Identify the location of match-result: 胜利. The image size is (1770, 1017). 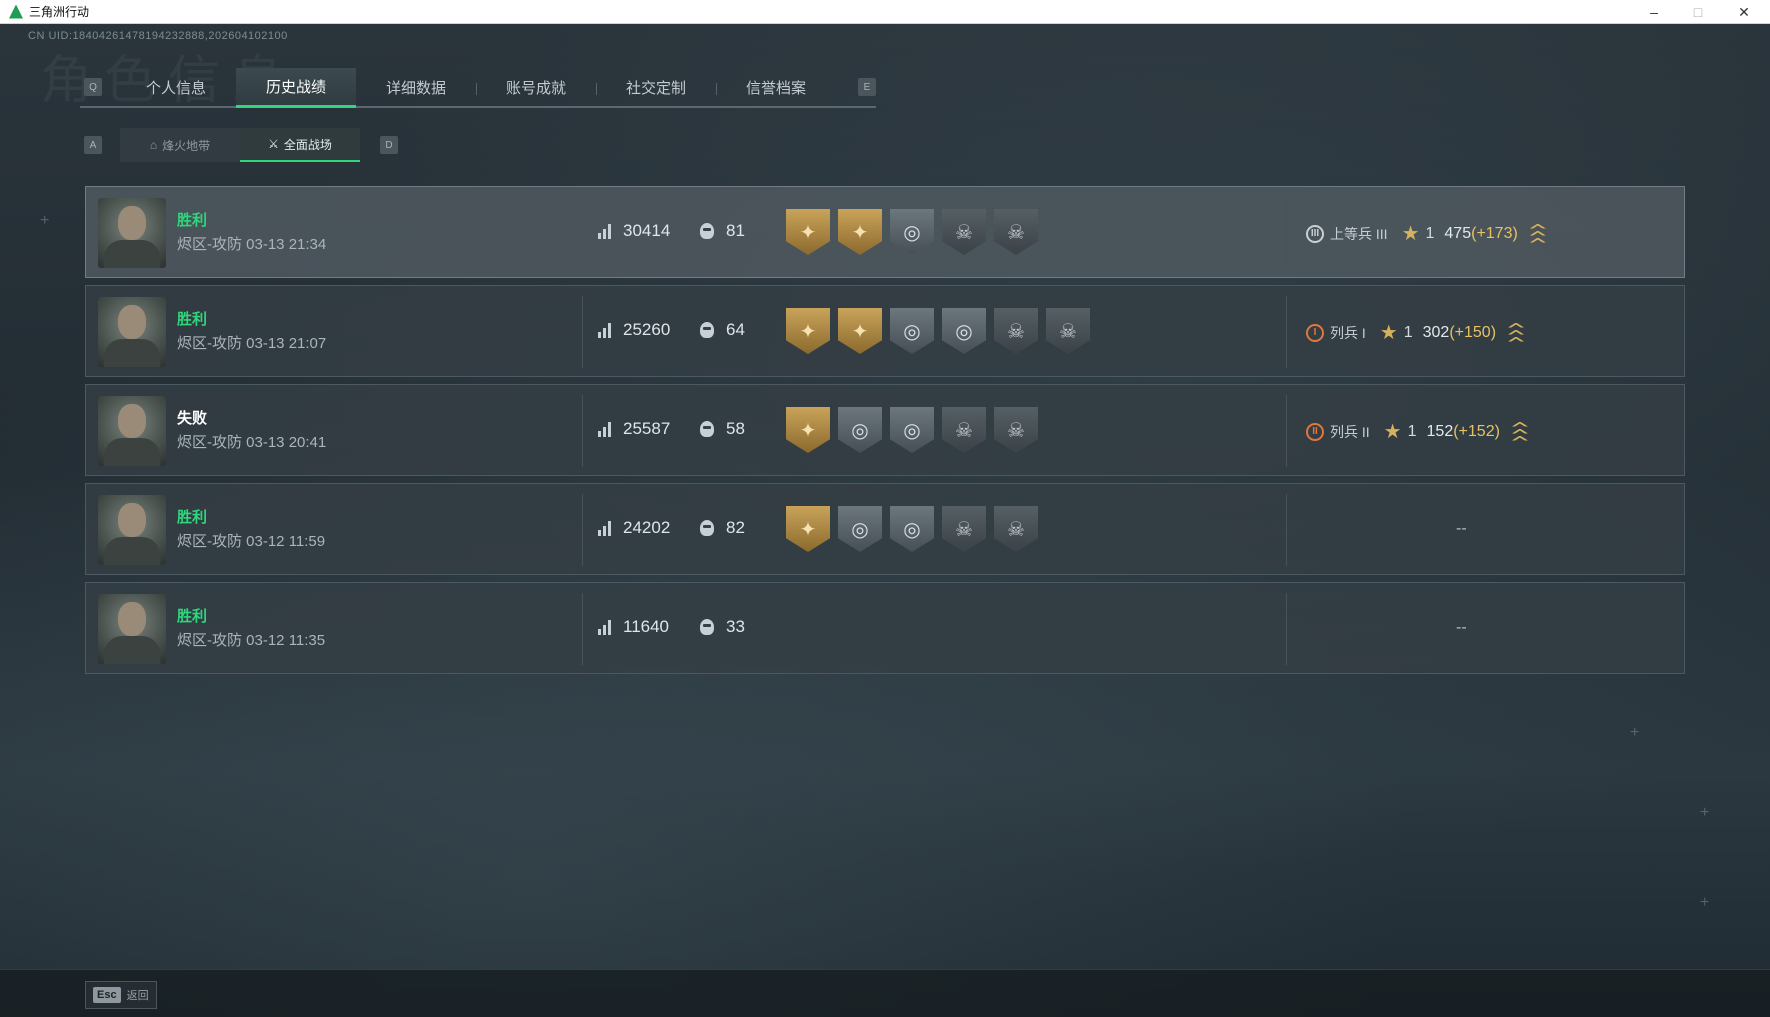
(192, 319).